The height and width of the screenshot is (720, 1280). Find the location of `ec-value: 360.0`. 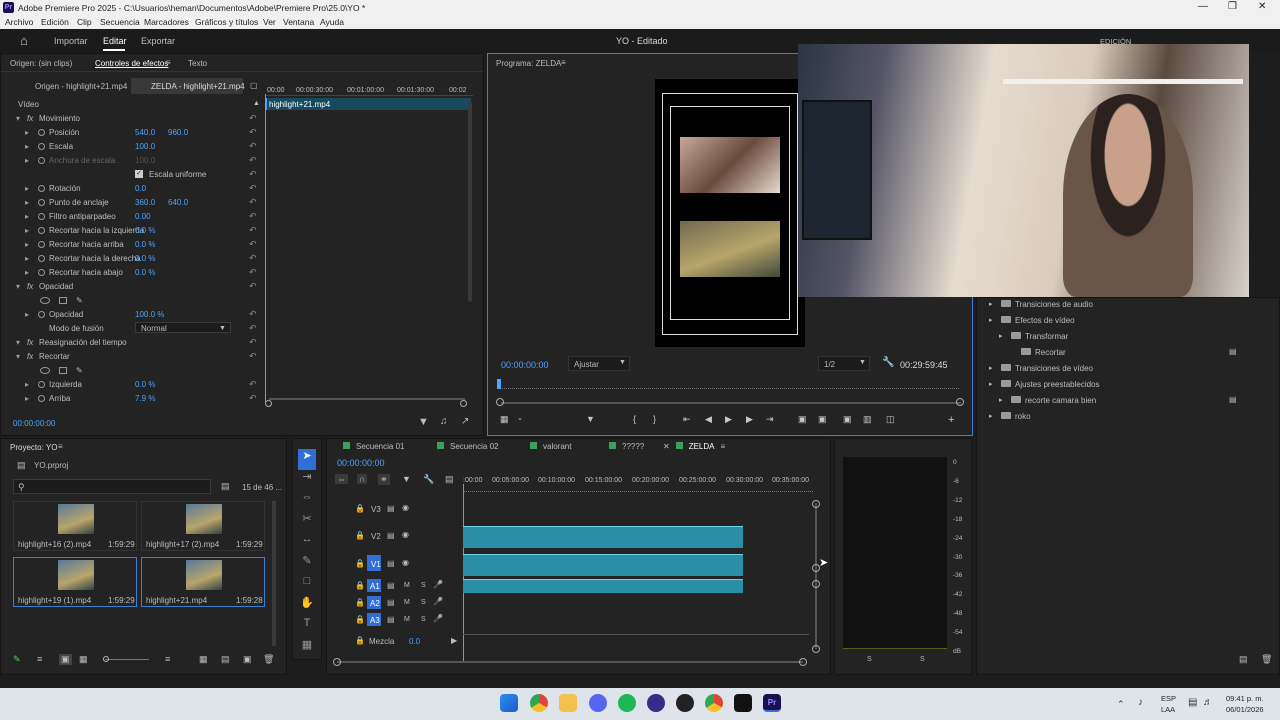

ec-value: 360.0 is located at coordinates (145, 202).